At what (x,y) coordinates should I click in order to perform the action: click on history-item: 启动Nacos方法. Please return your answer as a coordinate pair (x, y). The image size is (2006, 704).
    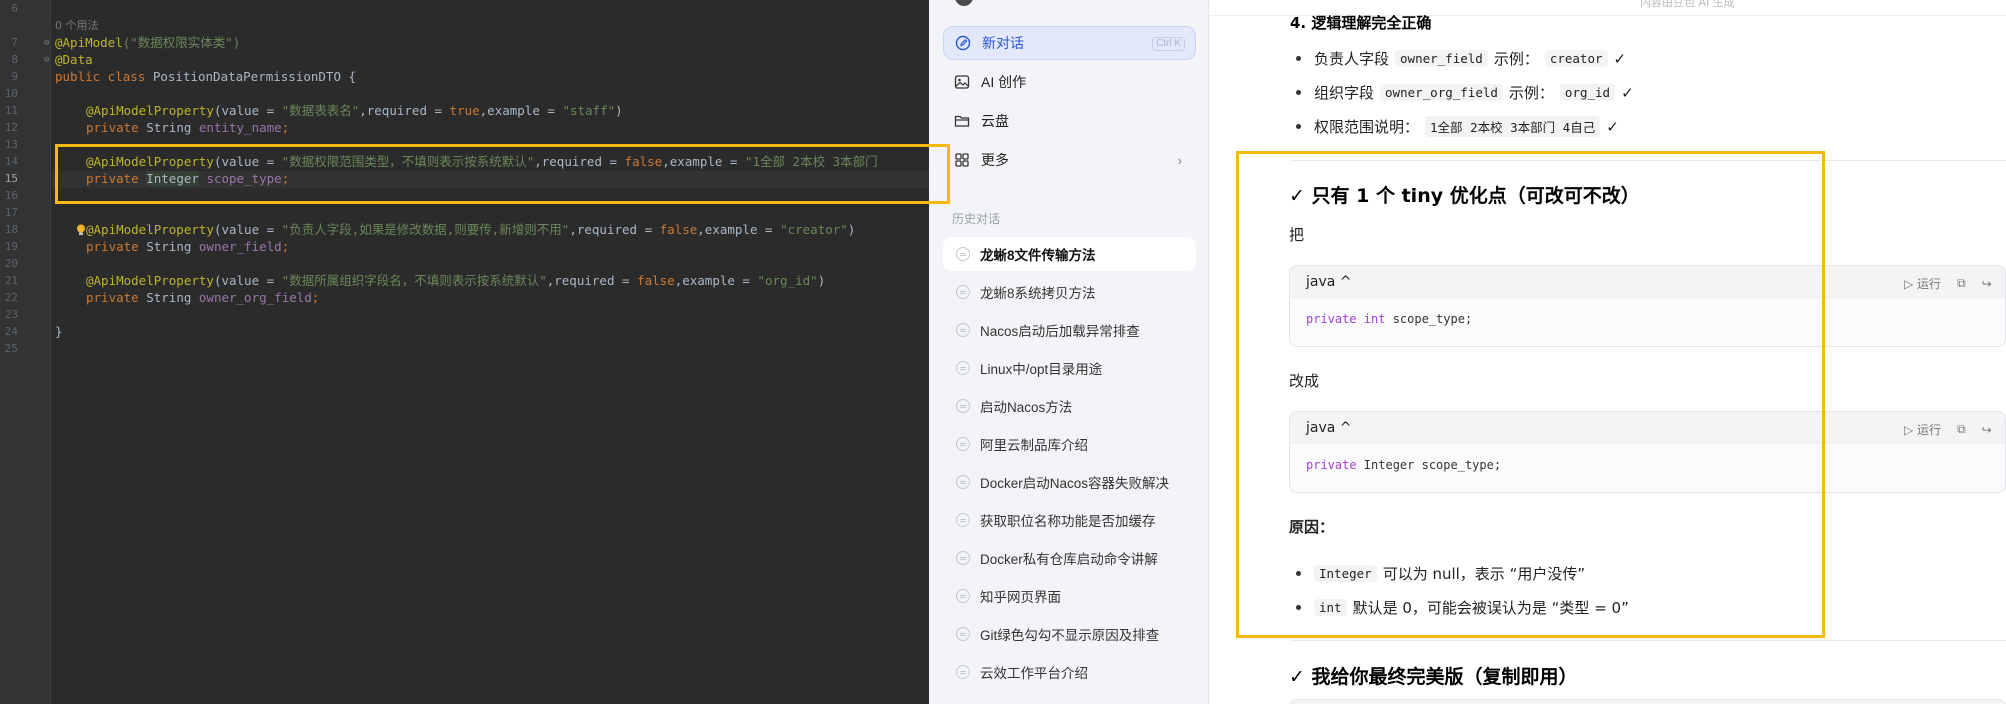
    Looking at the image, I should click on (1069, 406).